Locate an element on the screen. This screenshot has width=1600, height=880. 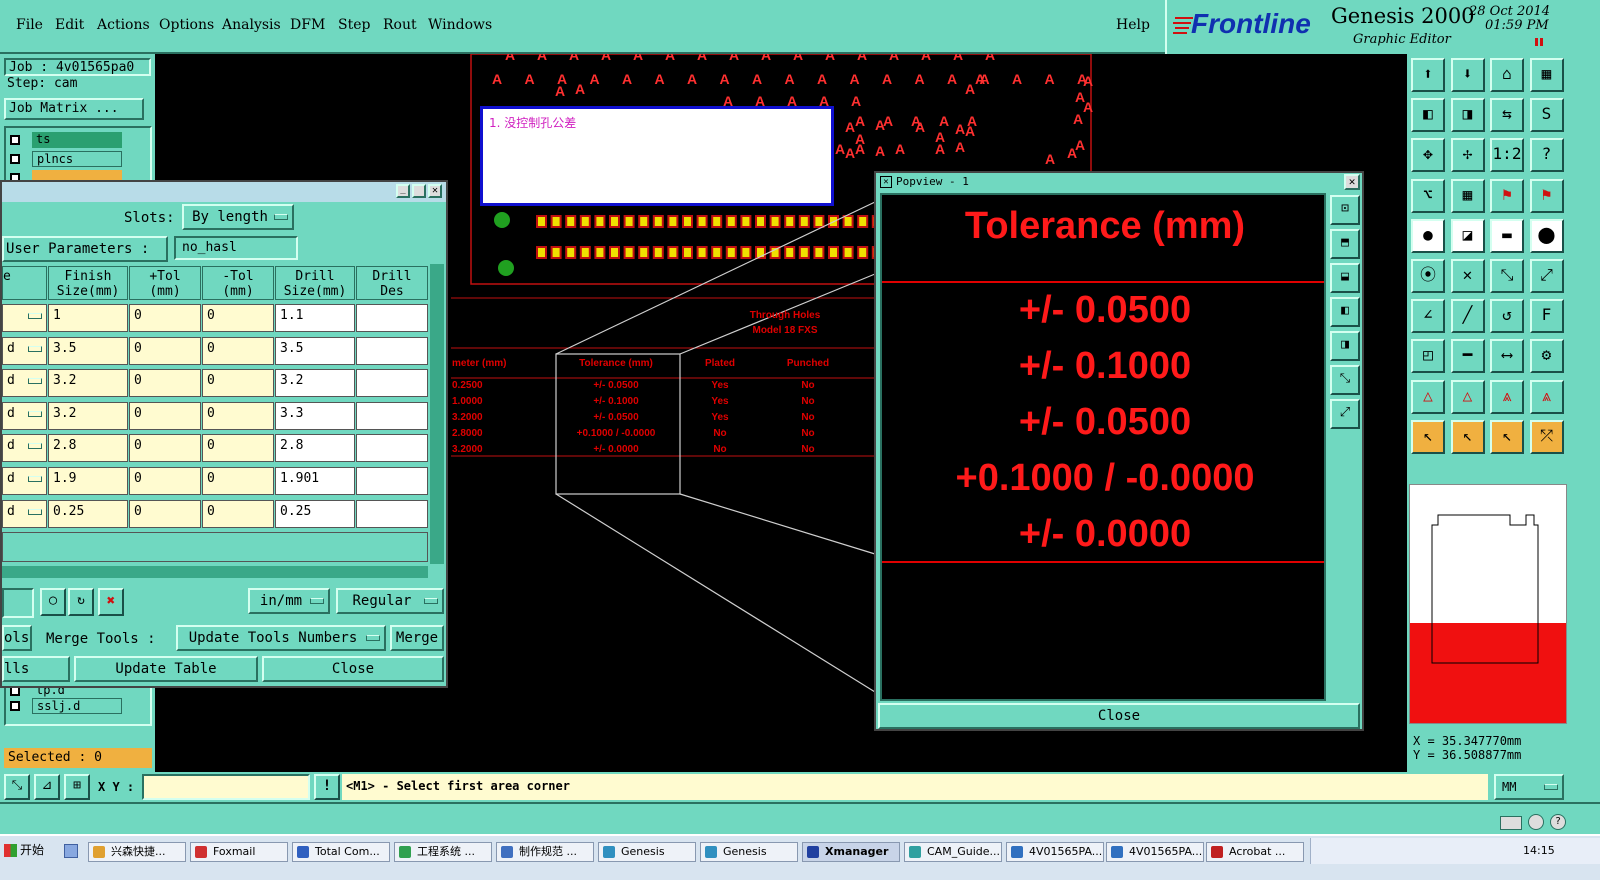
pointer-move-icon: ⤱ is located at coordinates (1546, 436).